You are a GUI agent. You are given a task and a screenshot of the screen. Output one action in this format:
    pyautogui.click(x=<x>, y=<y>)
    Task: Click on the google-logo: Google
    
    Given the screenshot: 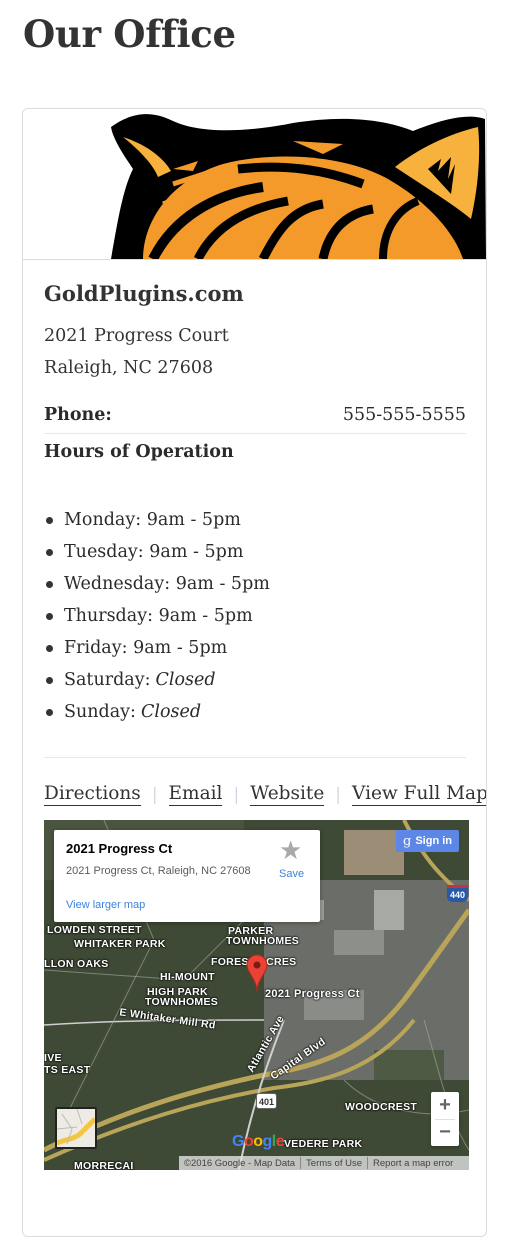 What is the action you would take?
    pyautogui.click(x=258, y=1142)
    